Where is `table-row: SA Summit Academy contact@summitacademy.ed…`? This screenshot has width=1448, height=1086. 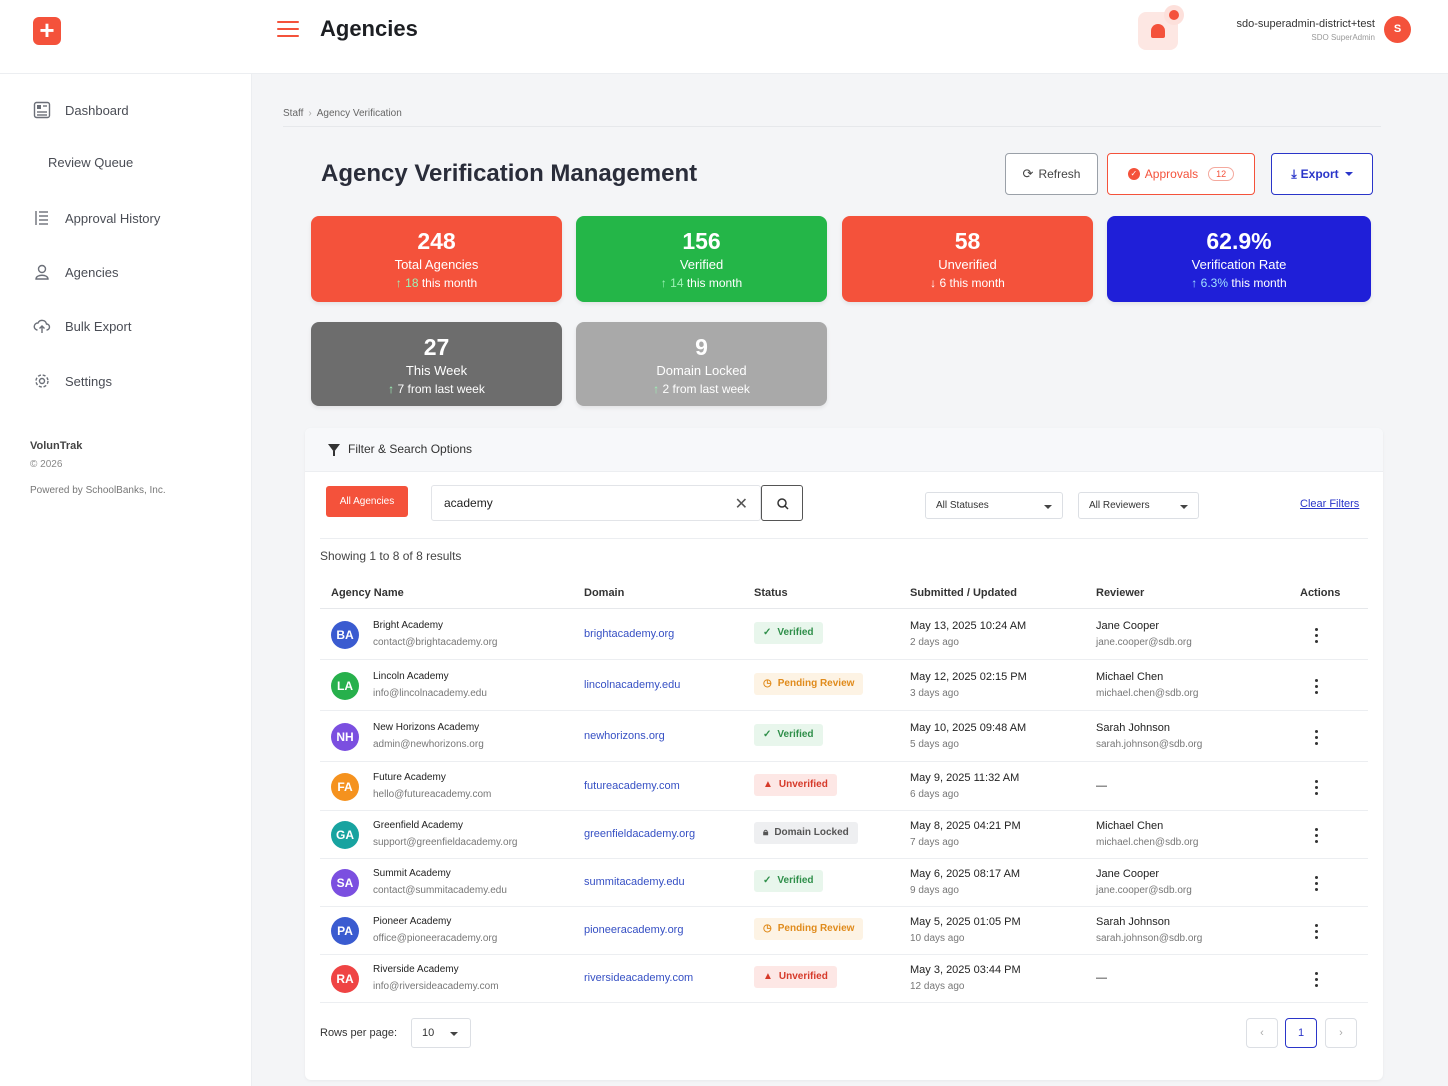
table-row: SA Summit Academy contact@summitacademy.ed… is located at coordinates (844, 883).